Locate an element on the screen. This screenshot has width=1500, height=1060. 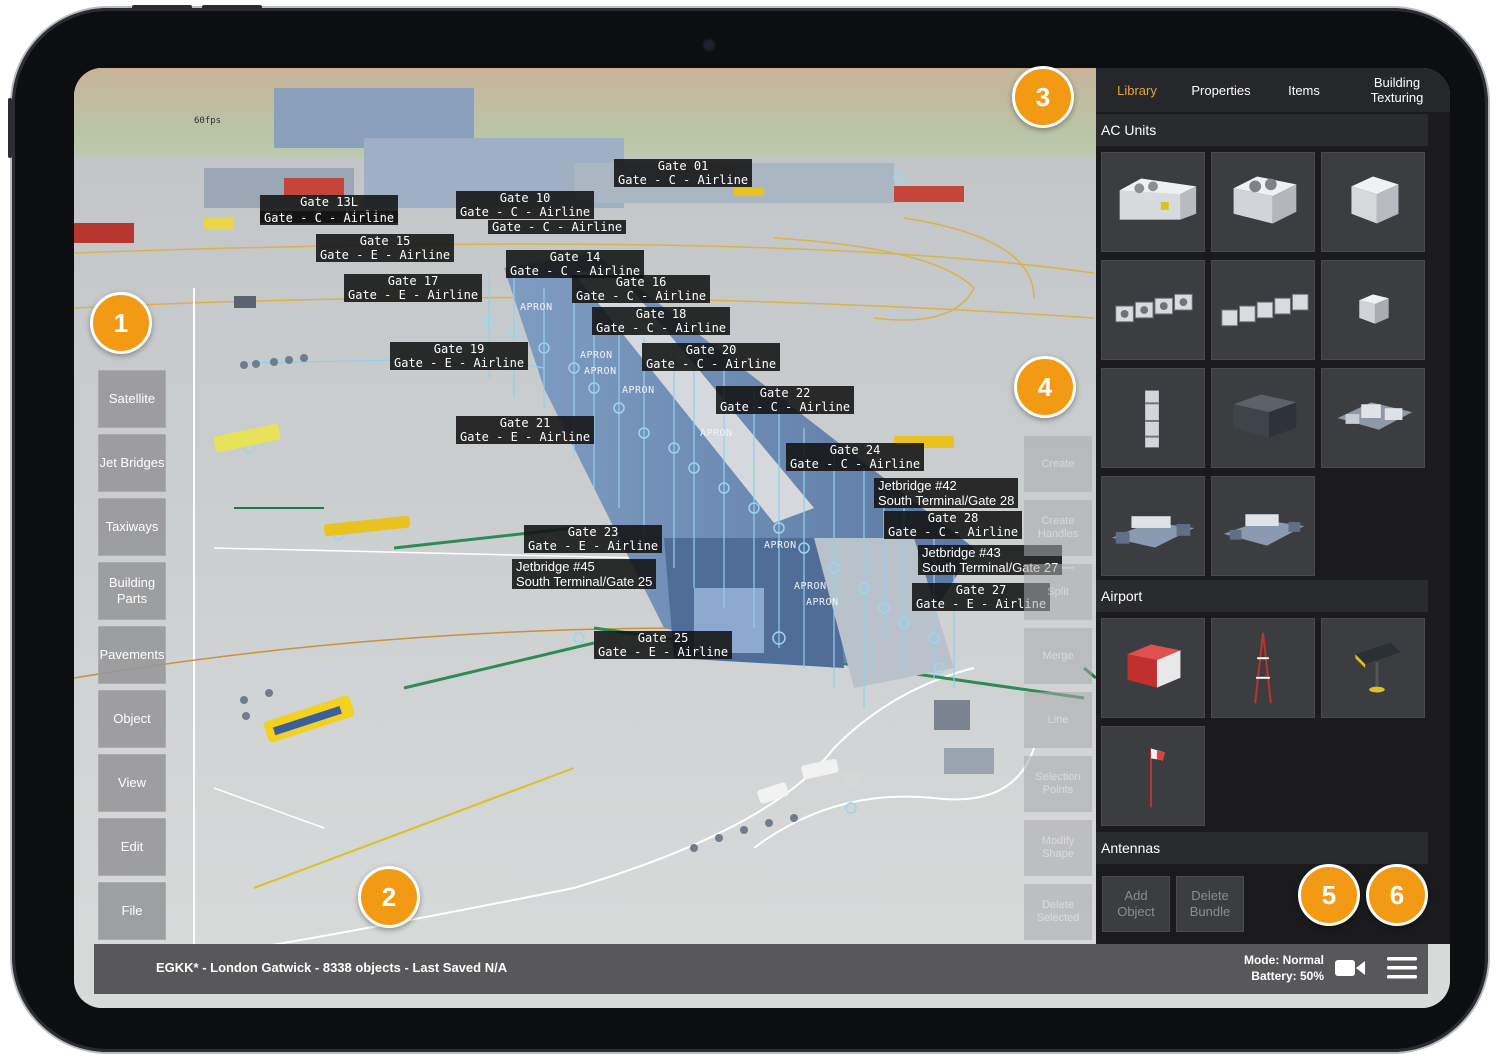
tool-delete-selected-button: Delete Selected is located at coordinates (1058, 912).